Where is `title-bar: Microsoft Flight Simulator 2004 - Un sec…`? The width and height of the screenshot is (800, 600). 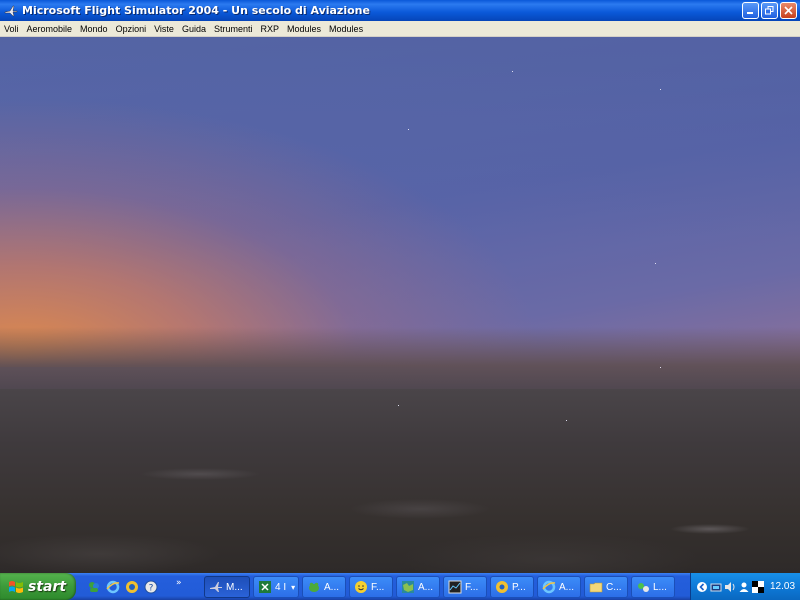 title-bar: Microsoft Flight Simulator 2004 - Un sec… is located at coordinates (400, 10).